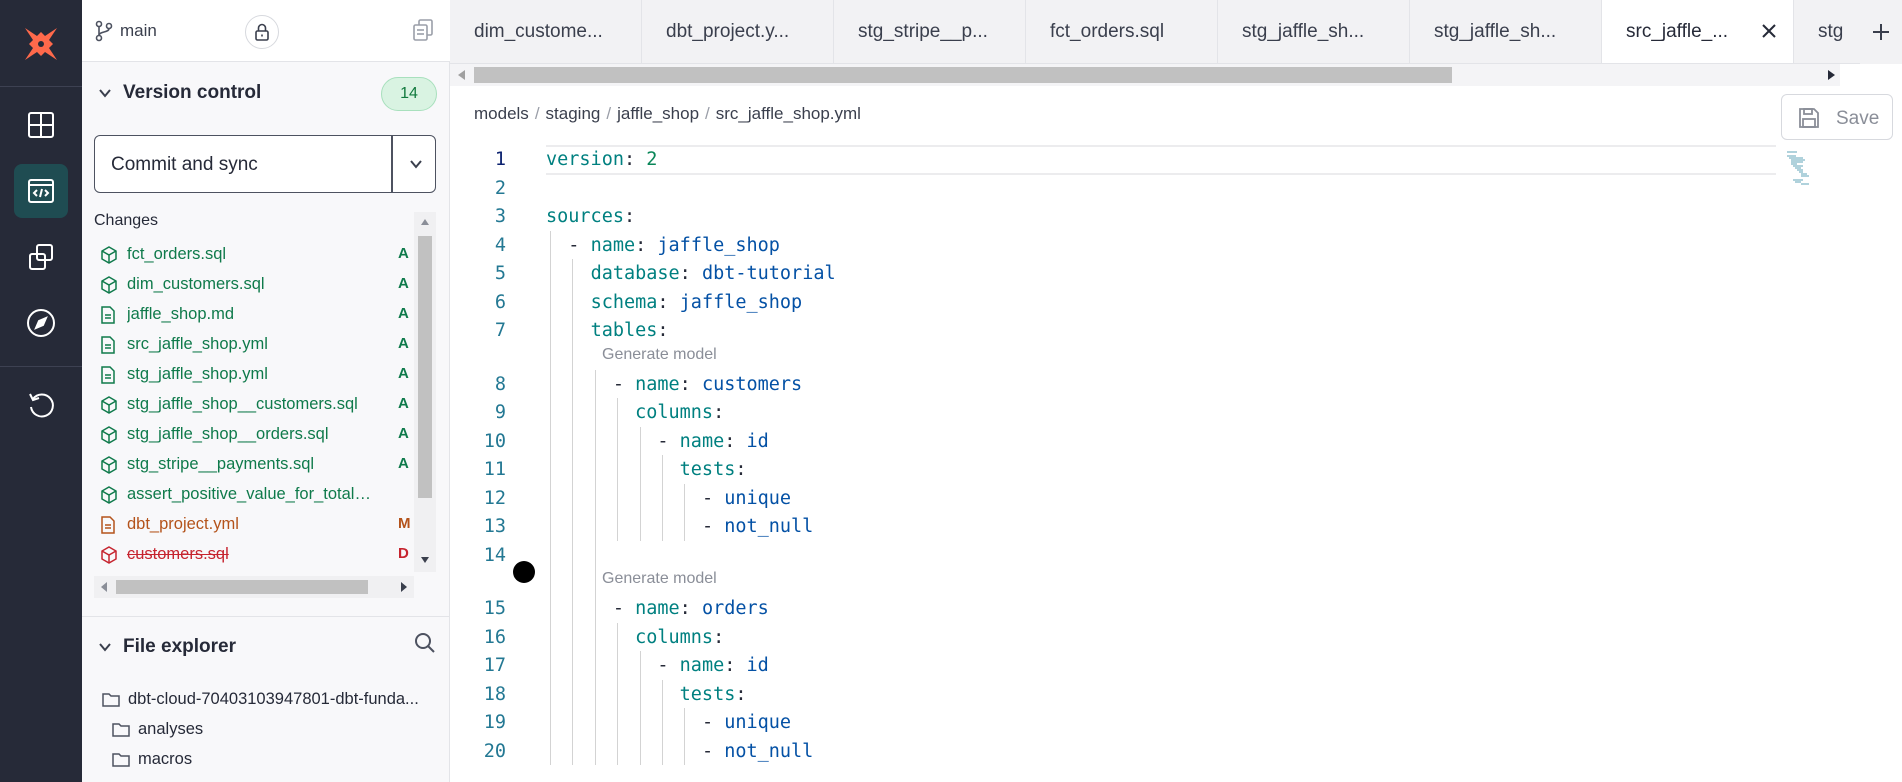 The width and height of the screenshot is (1902, 782). Describe the element at coordinates (494, 469) in the screenshot. I see `line-number: 11` at that location.